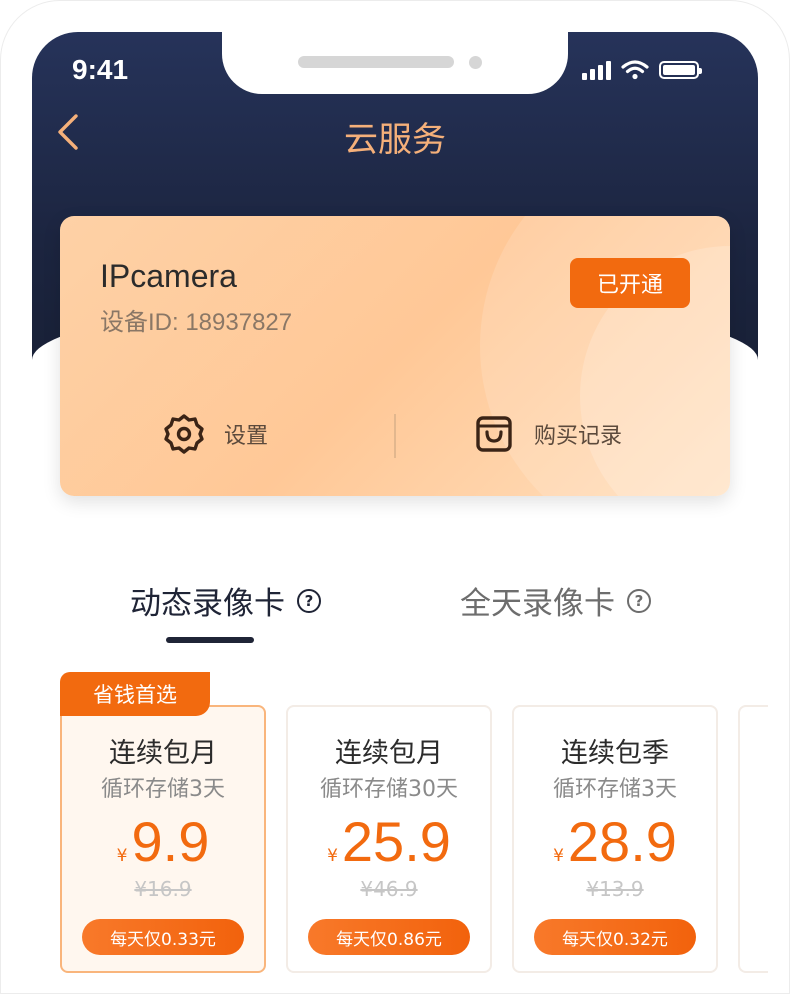 The width and height of the screenshot is (790, 994). Describe the element at coordinates (475, 62) in the screenshot. I see `notch-camera` at that location.